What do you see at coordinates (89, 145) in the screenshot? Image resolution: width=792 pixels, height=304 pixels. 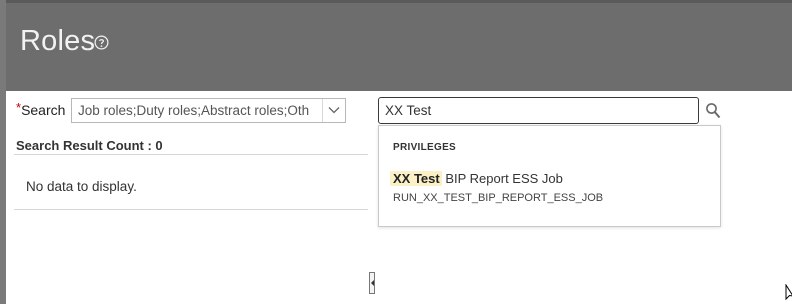 I see `search-result-count: Search Result Count : 0` at bounding box center [89, 145].